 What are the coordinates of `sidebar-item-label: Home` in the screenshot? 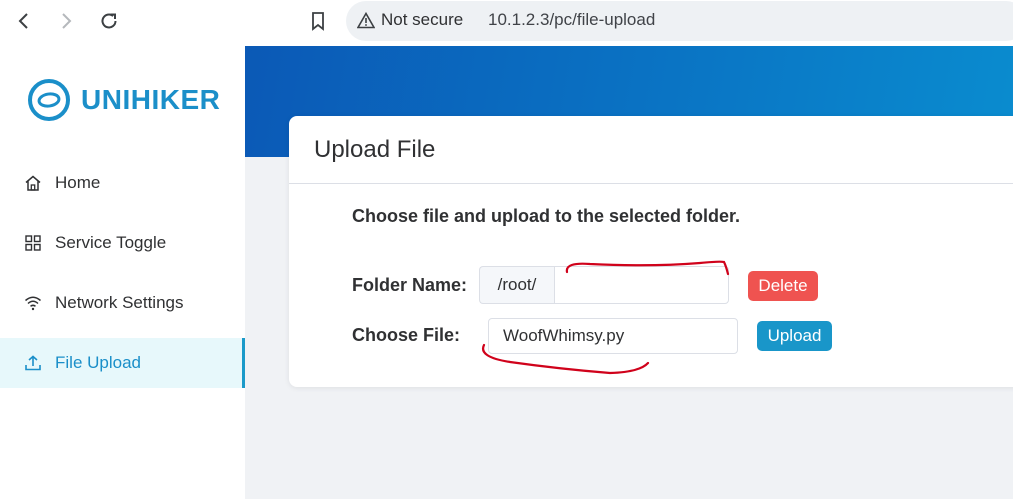 It's located at (78, 182).